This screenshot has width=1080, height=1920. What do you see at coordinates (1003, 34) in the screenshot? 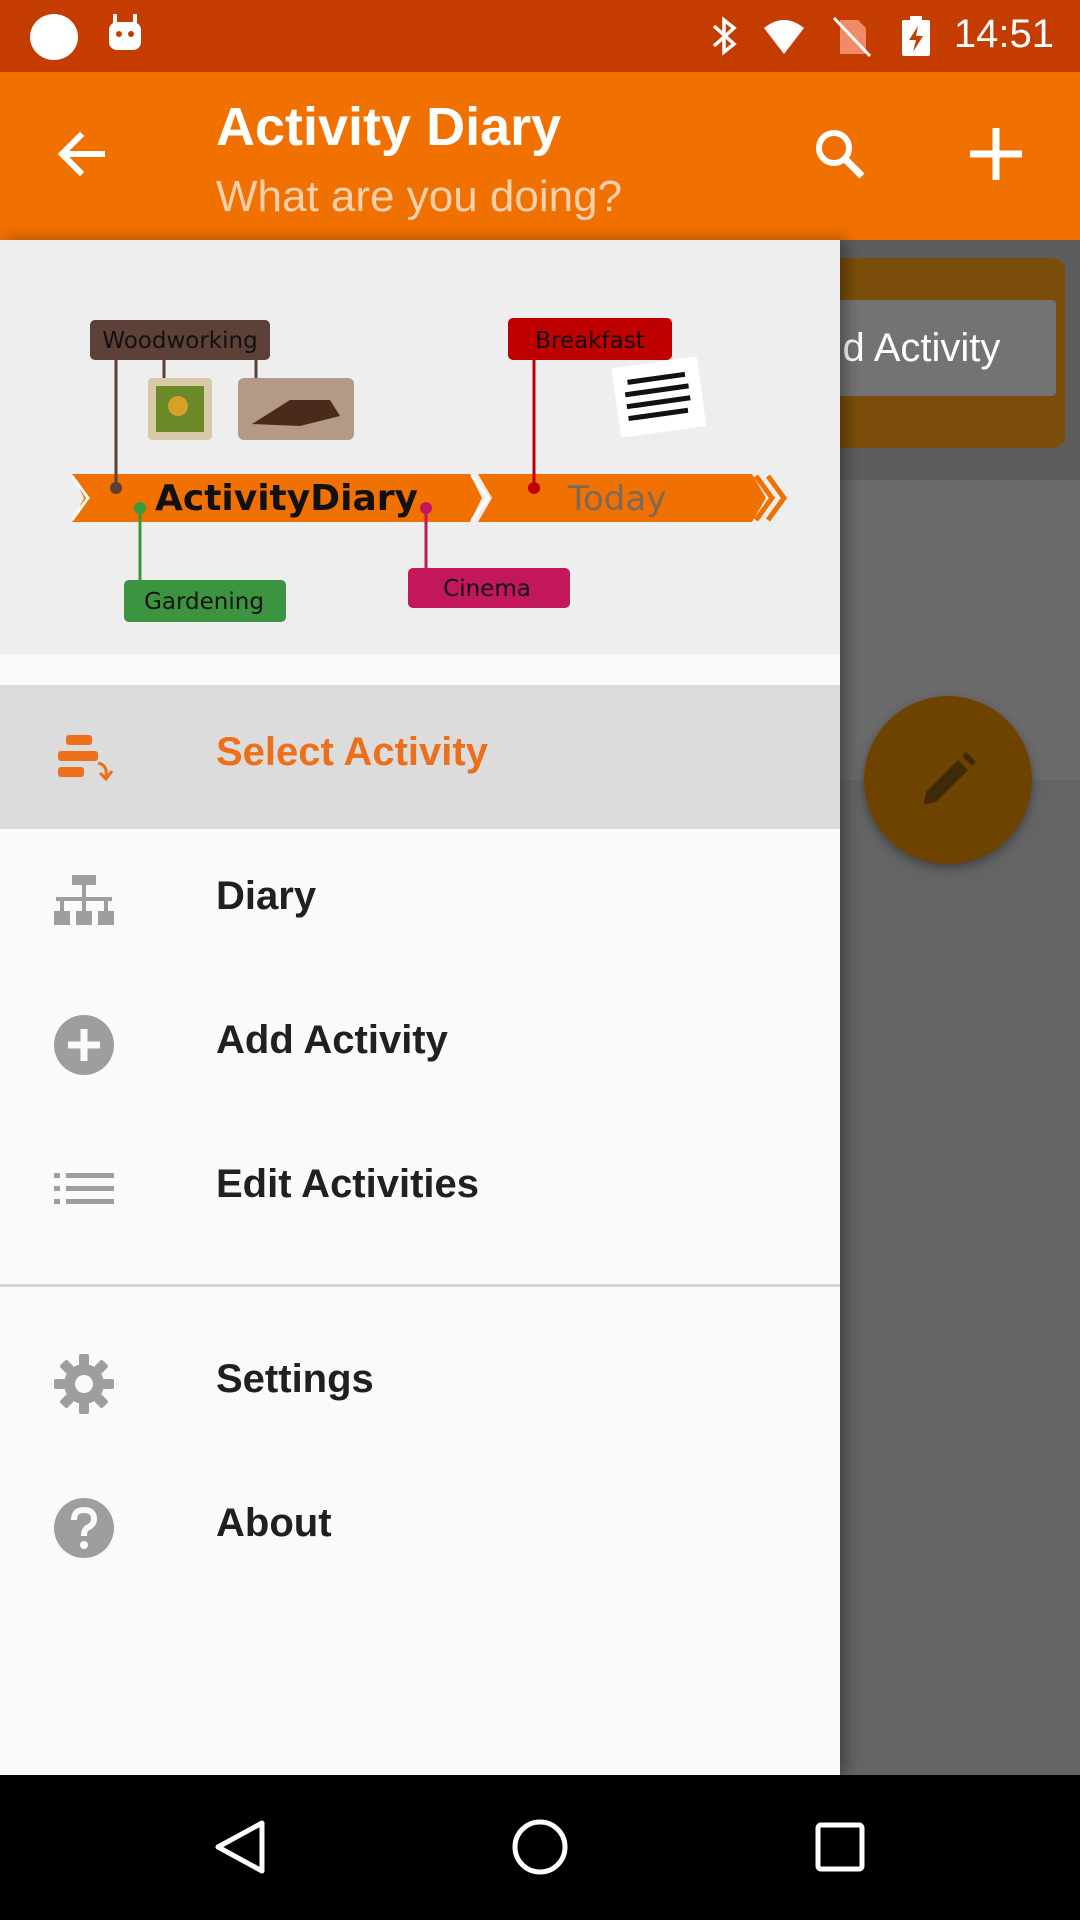
I see `clock: 14:51` at bounding box center [1003, 34].